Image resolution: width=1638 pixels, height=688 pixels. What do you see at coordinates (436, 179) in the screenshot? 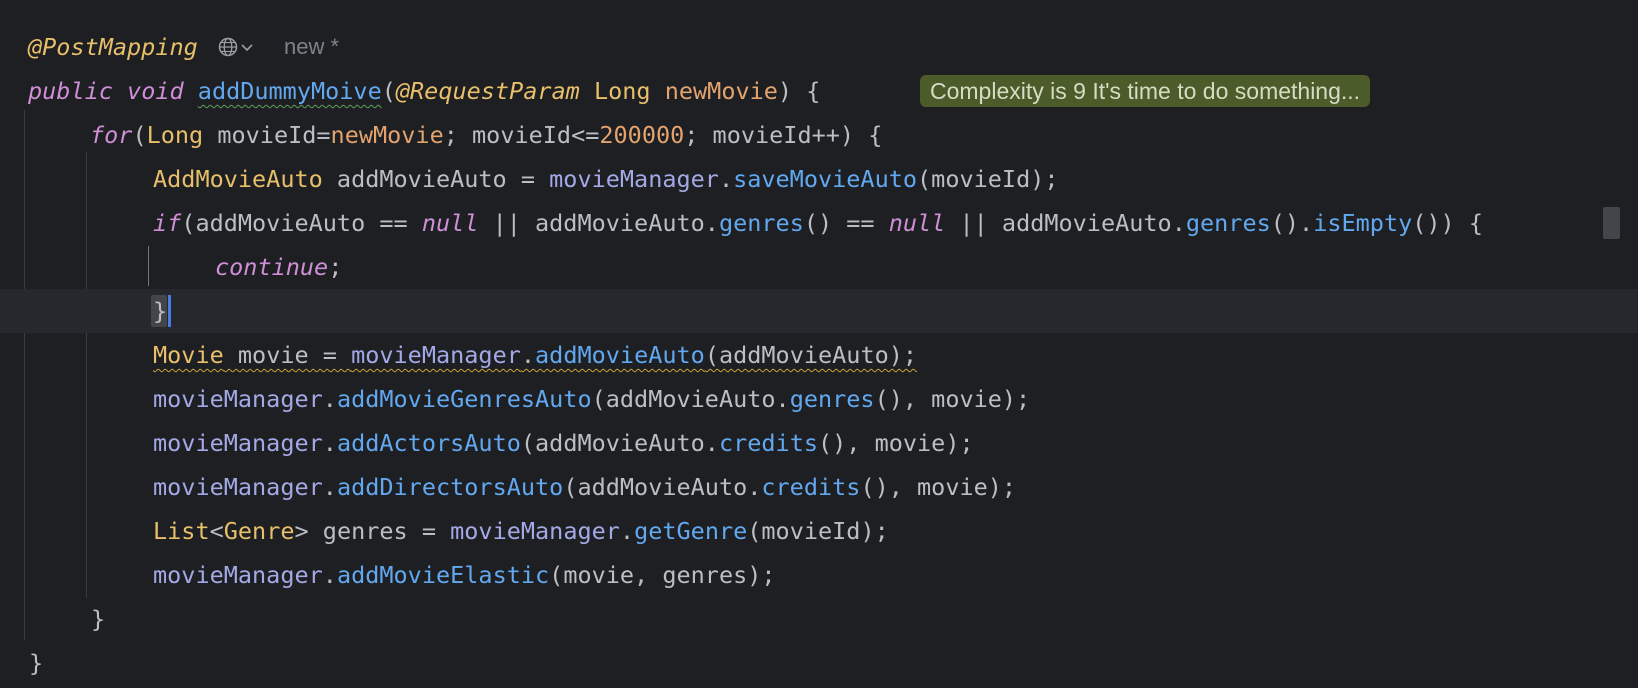
I see `save-p1: addMovieAuto =` at bounding box center [436, 179].